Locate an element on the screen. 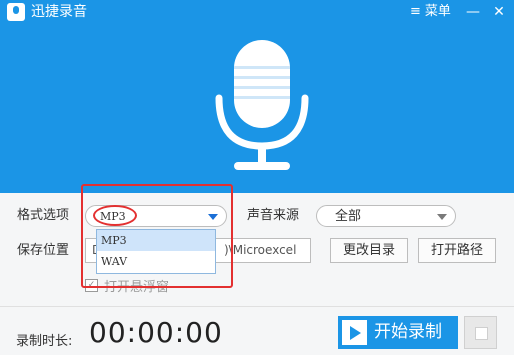 This screenshot has width=514, height=355. source-select: 全部 is located at coordinates (386, 216).